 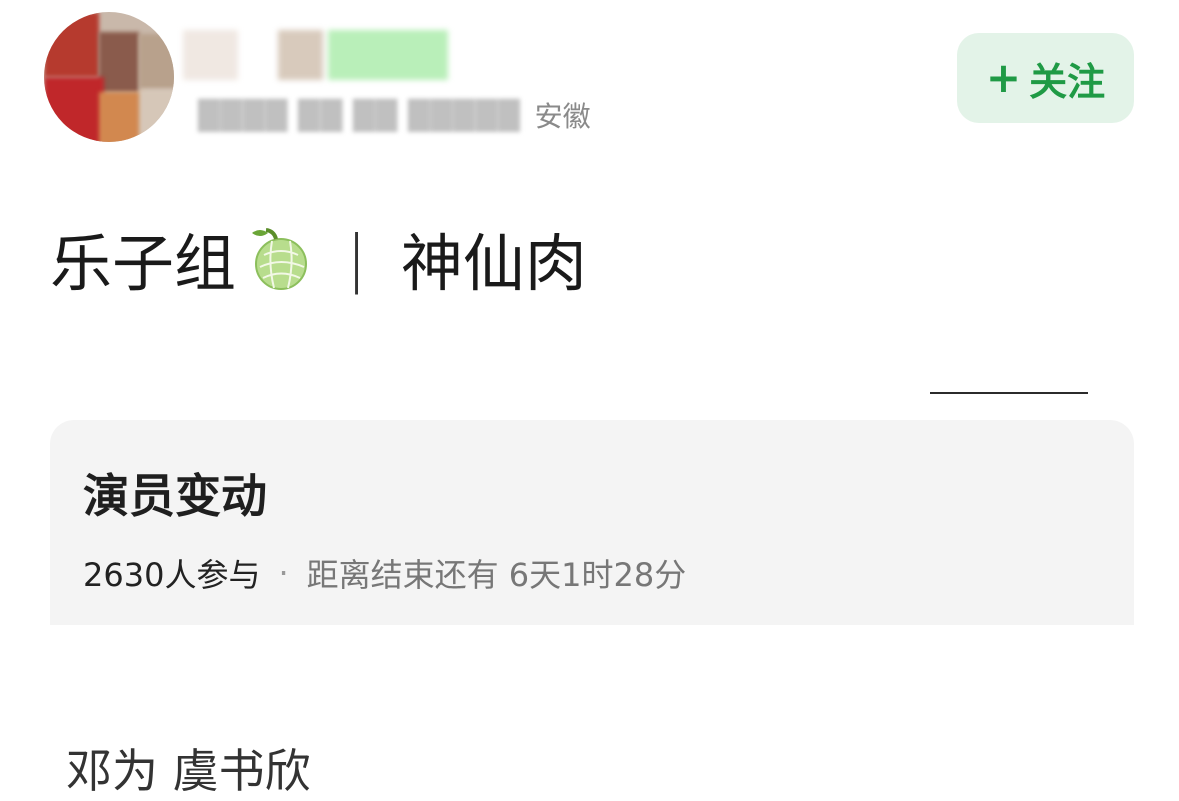 I want to click on post-title-left: 乐子组, so click(x=143, y=263).